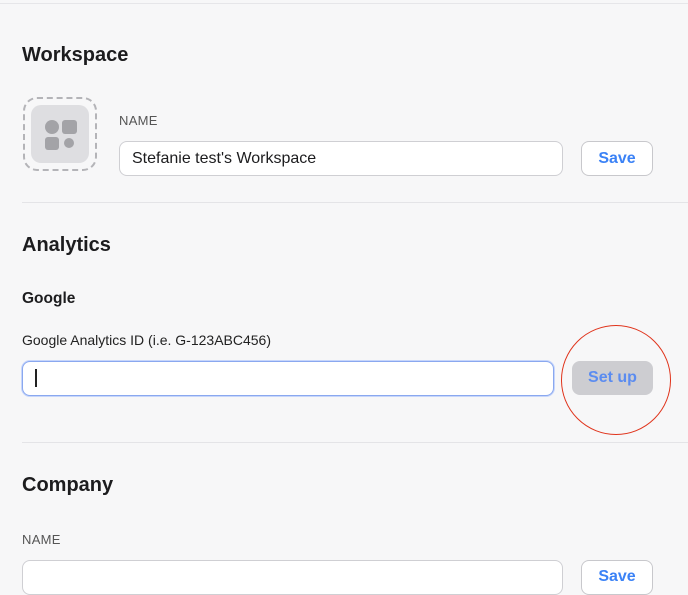 This screenshot has height=595, width=688. I want to click on google-heading: Google, so click(49, 298).